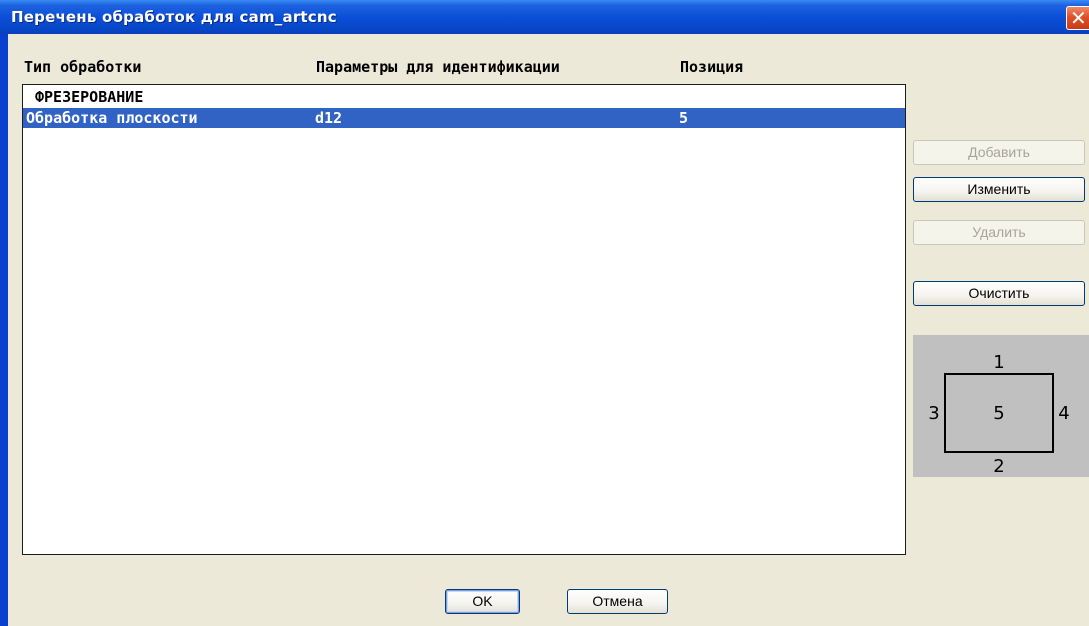 The height and width of the screenshot is (626, 1089). What do you see at coordinates (112, 118) in the screenshot?
I see `item-type: Обработка плоскости` at bounding box center [112, 118].